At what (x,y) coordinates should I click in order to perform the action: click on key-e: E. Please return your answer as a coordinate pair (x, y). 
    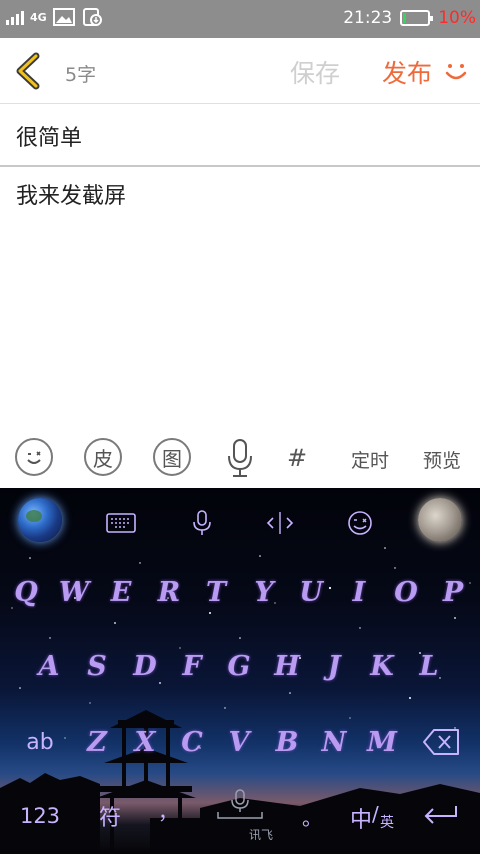
    Looking at the image, I should click on (121, 592).